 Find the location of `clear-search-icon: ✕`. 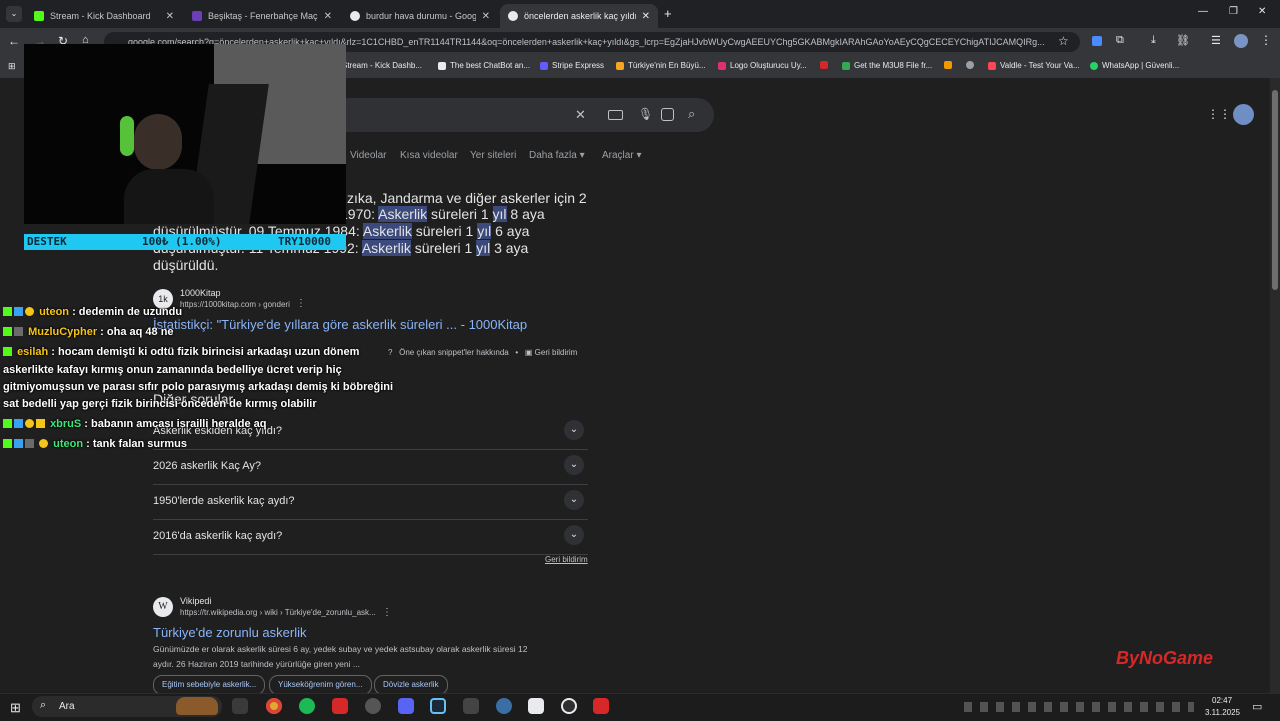

clear-search-icon: ✕ is located at coordinates (580, 115).